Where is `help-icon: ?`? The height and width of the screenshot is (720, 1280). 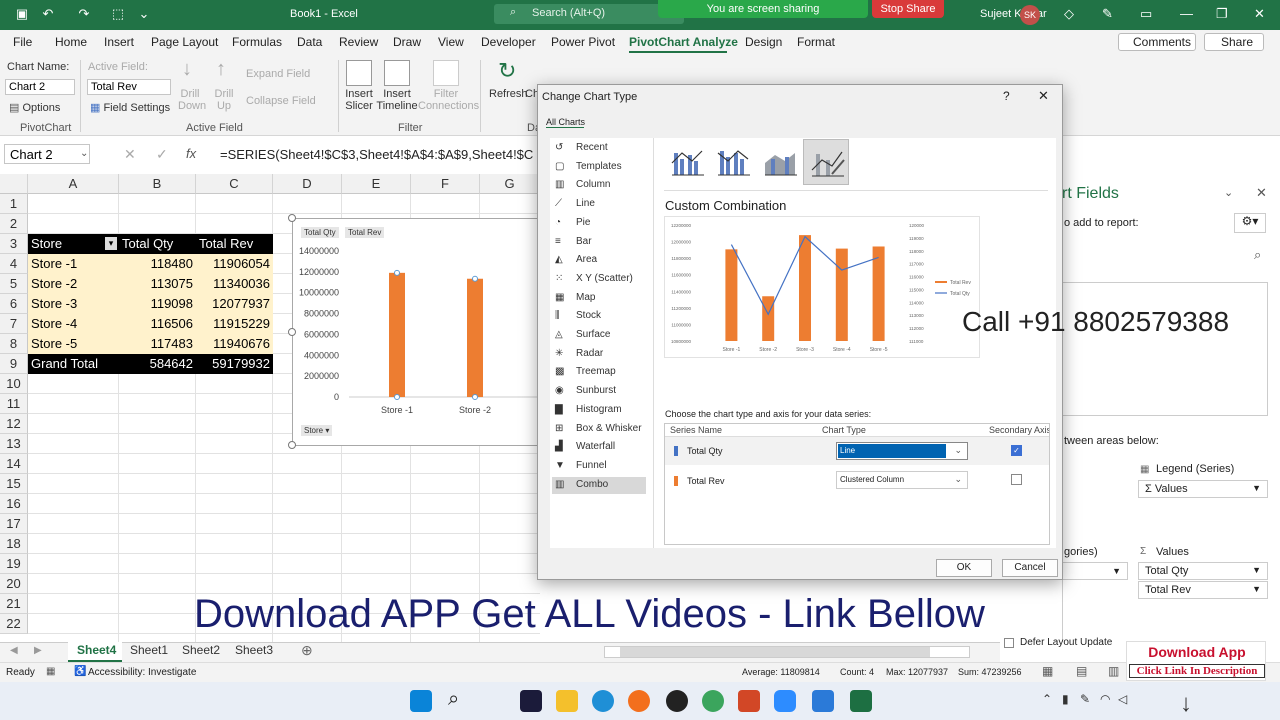
help-icon: ? is located at coordinates (1006, 96).